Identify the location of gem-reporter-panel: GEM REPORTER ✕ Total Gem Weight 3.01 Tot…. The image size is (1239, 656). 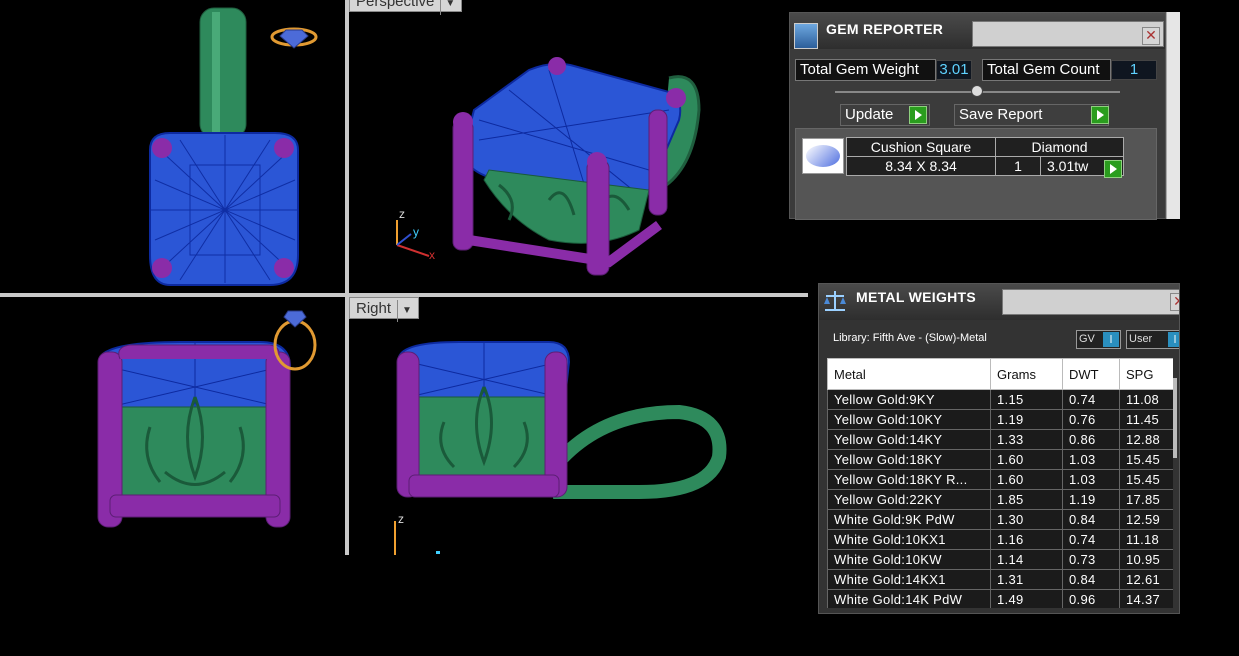
(977, 116).